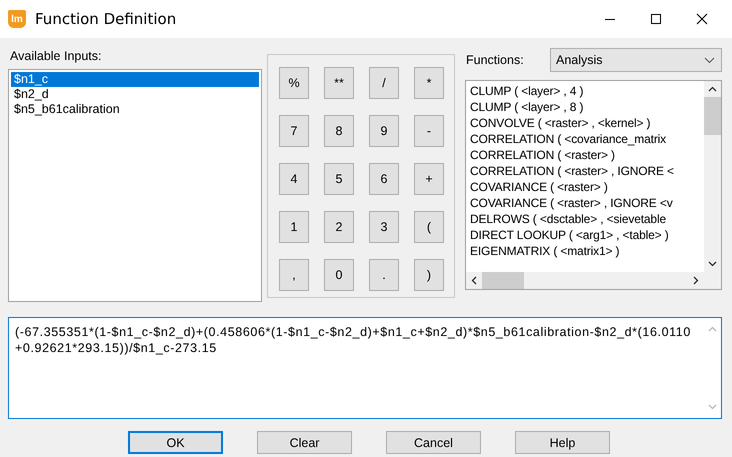  I want to click on function-item: COVARIANCE ( <raster> ), so click(587, 187).